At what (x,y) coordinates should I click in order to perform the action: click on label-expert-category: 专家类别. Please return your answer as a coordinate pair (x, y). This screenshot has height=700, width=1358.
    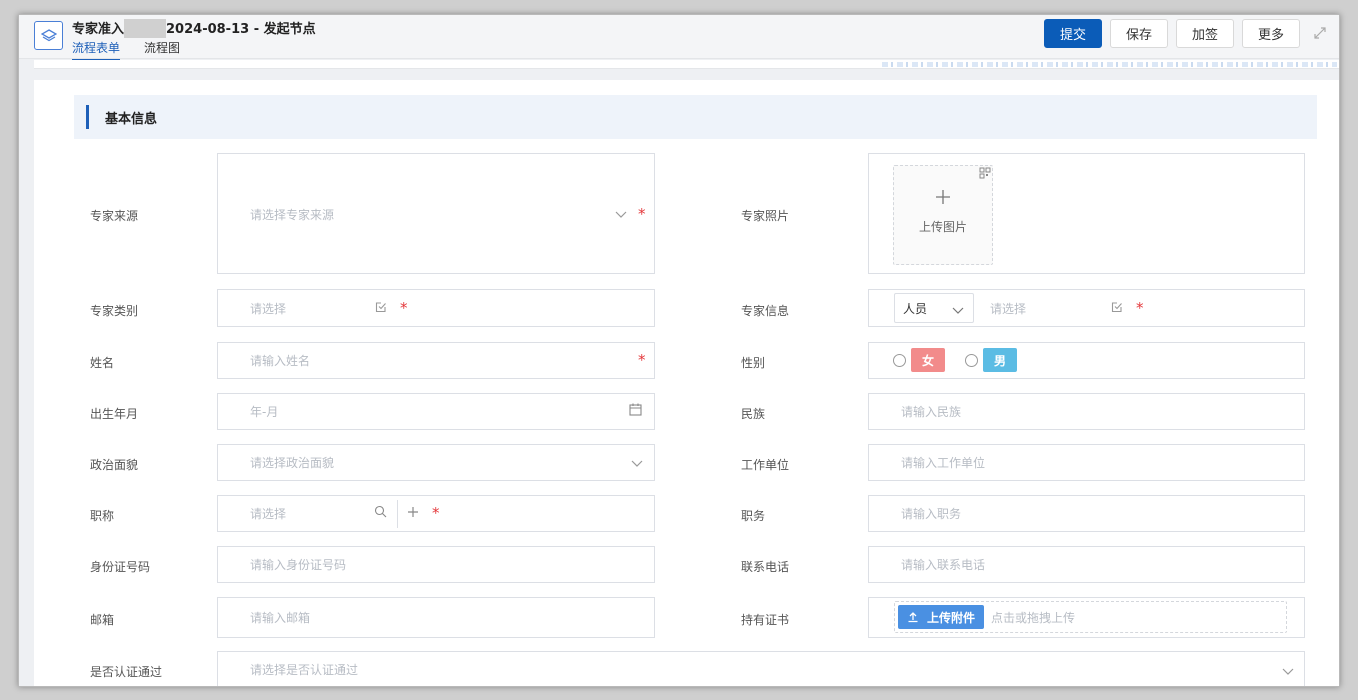
    Looking at the image, I should click on (114, 311).